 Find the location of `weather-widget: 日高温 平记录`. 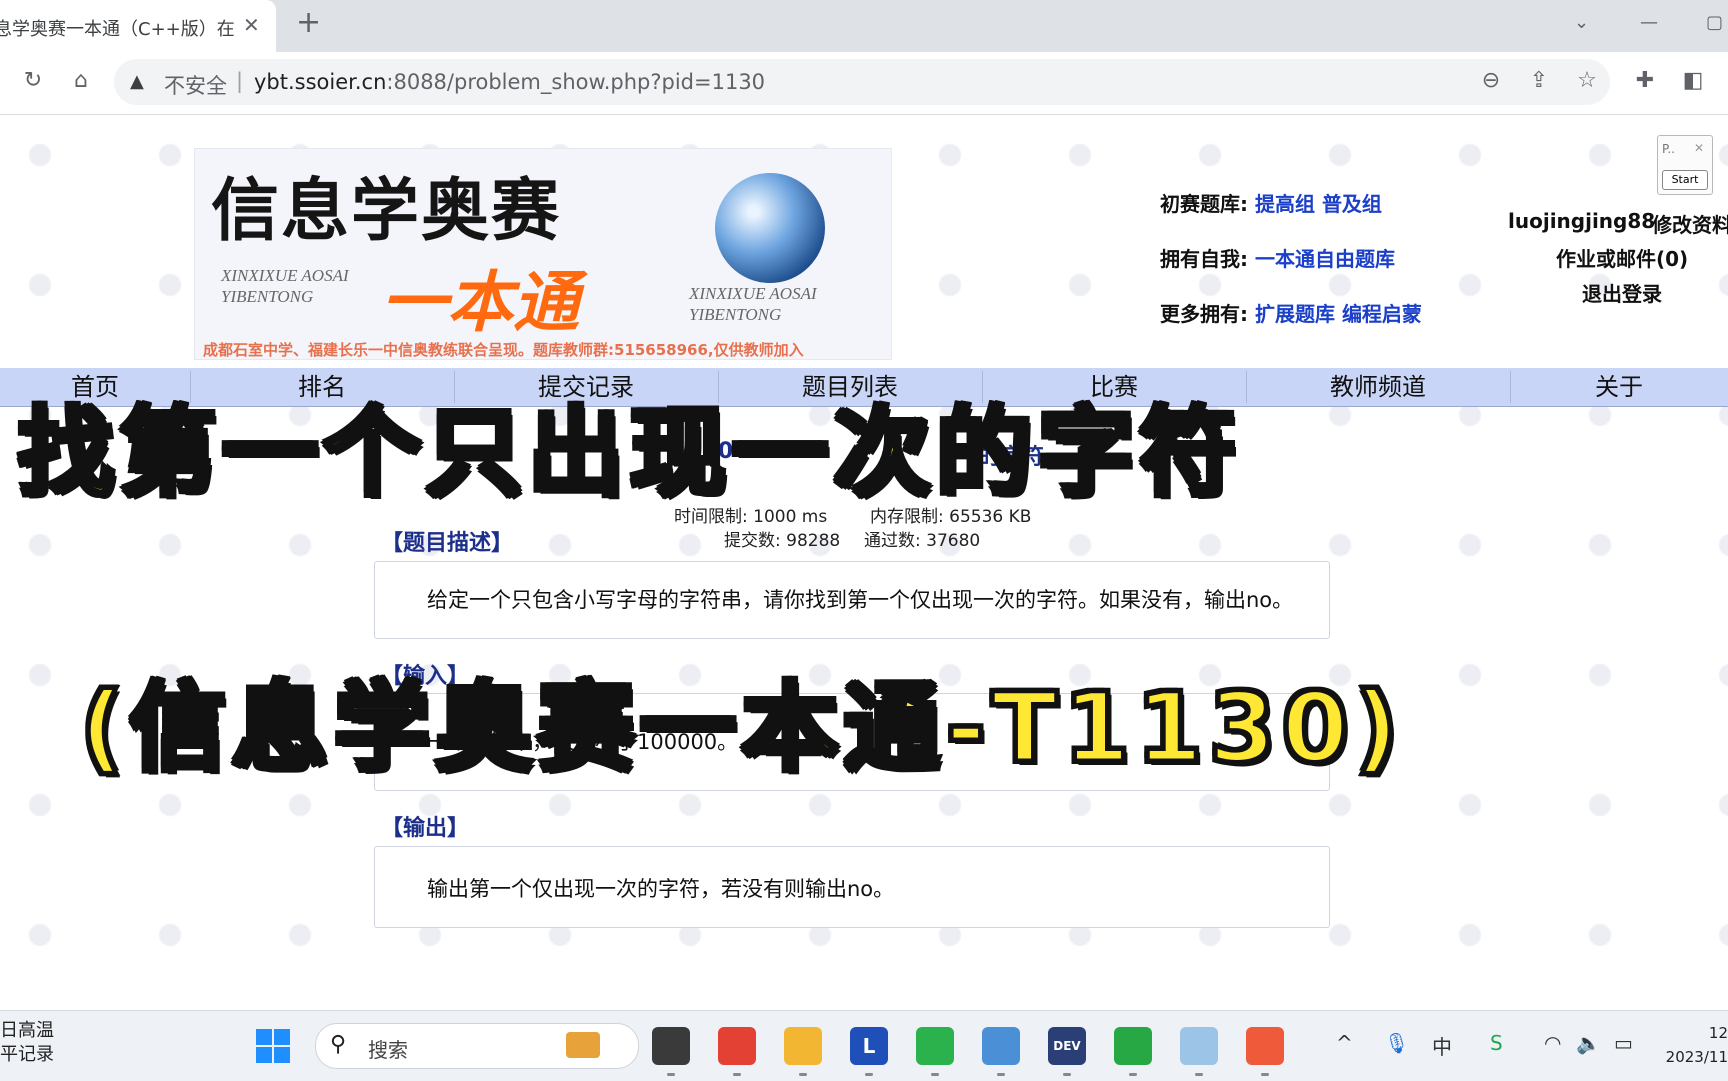

weather-widget: 日高温 平记录 is located at coordinates (27, 1043).